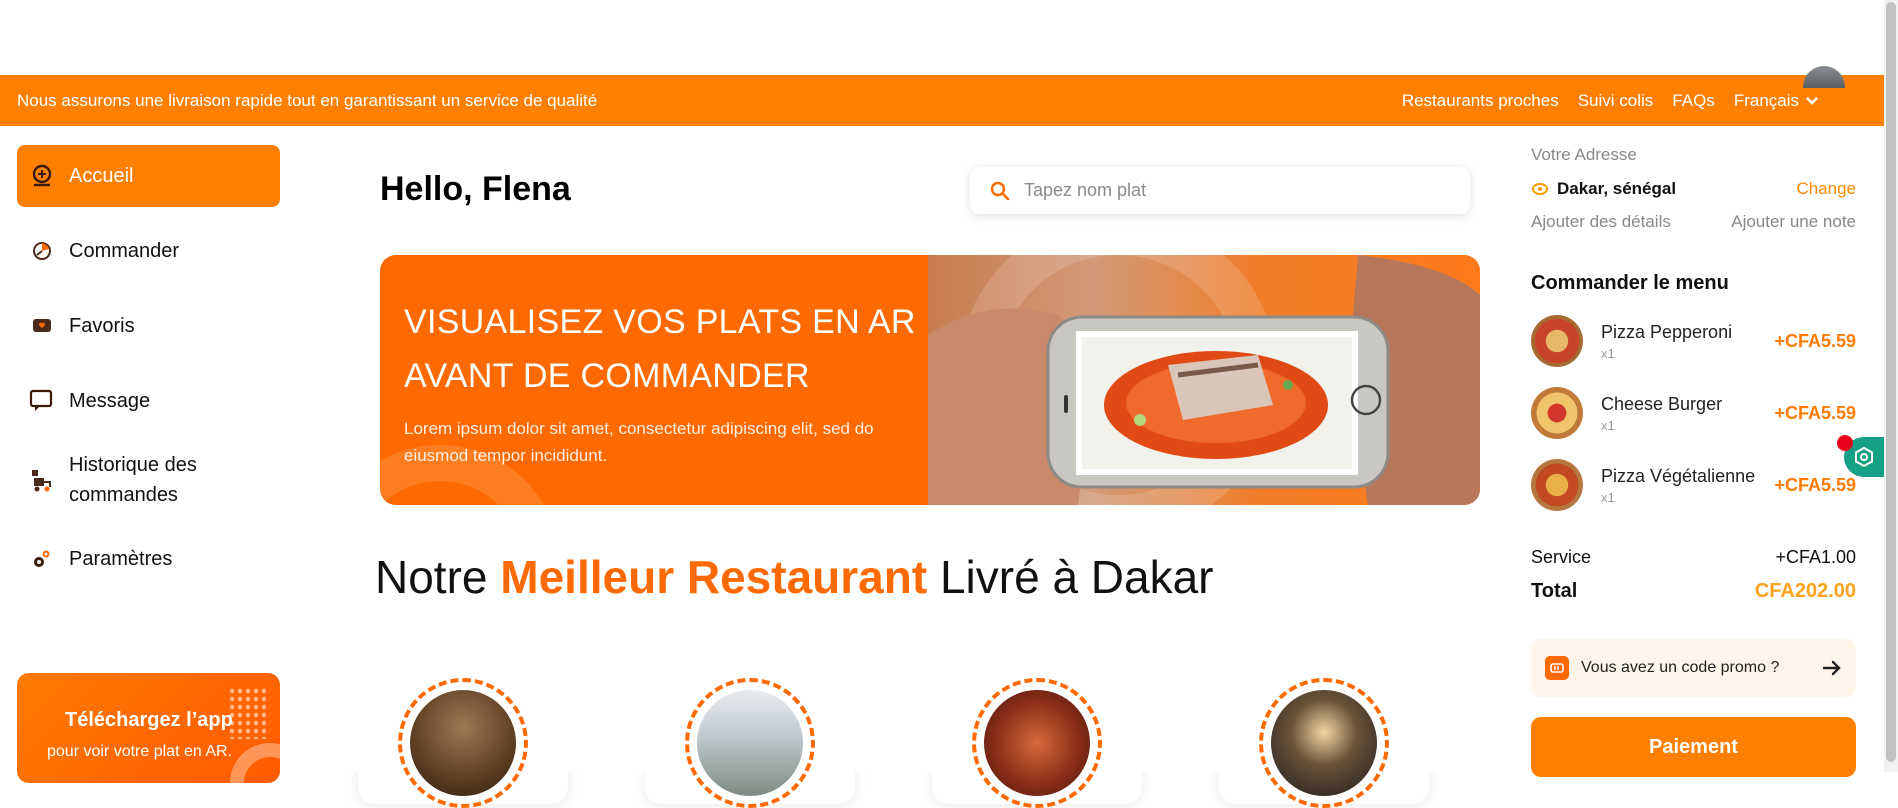 This screenshot has width=1898, height=808. What do you see at coordinates (1693, 222) in the screenshot?
I see `address-actions: Ajouter des détails Ajouter une note` at bounding box center [1693, 222].